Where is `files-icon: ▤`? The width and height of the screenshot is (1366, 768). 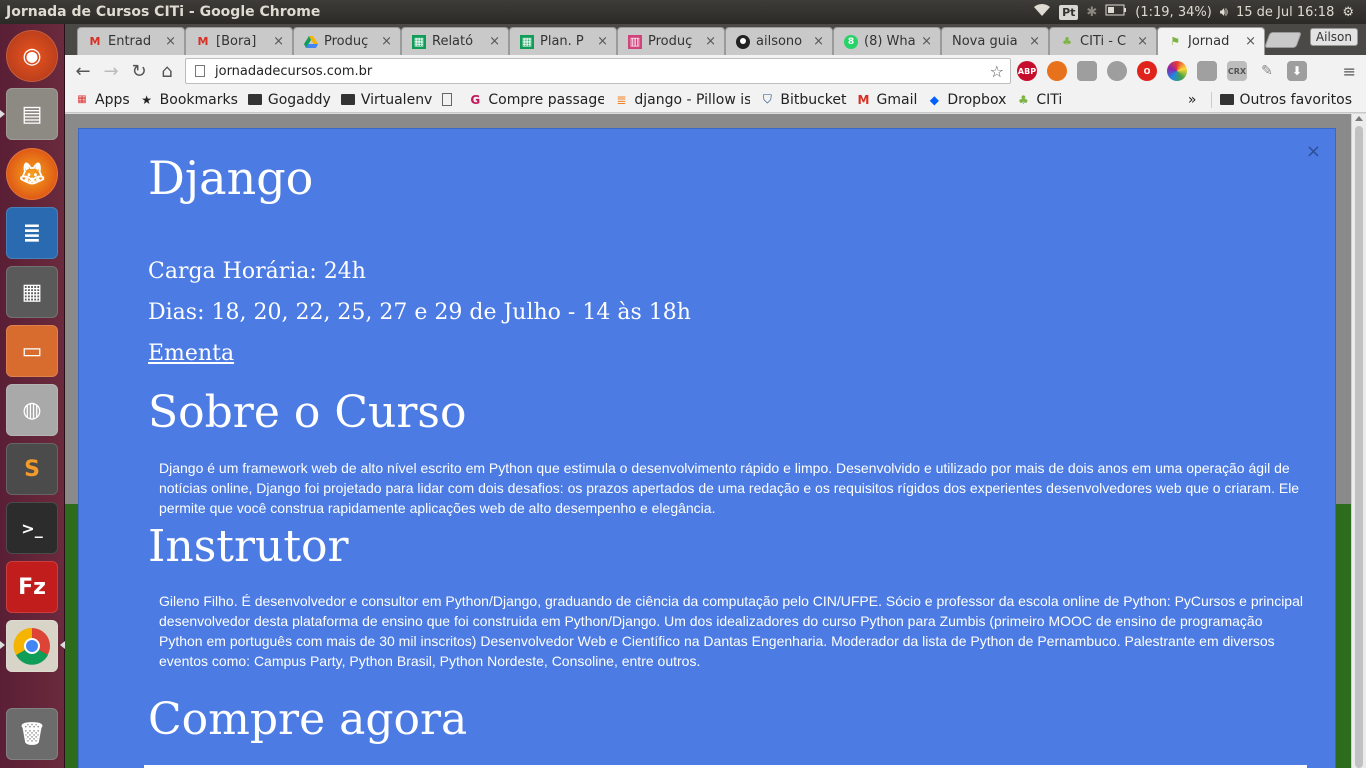 files-icon: ▤ is located at coordinates (32, 114).